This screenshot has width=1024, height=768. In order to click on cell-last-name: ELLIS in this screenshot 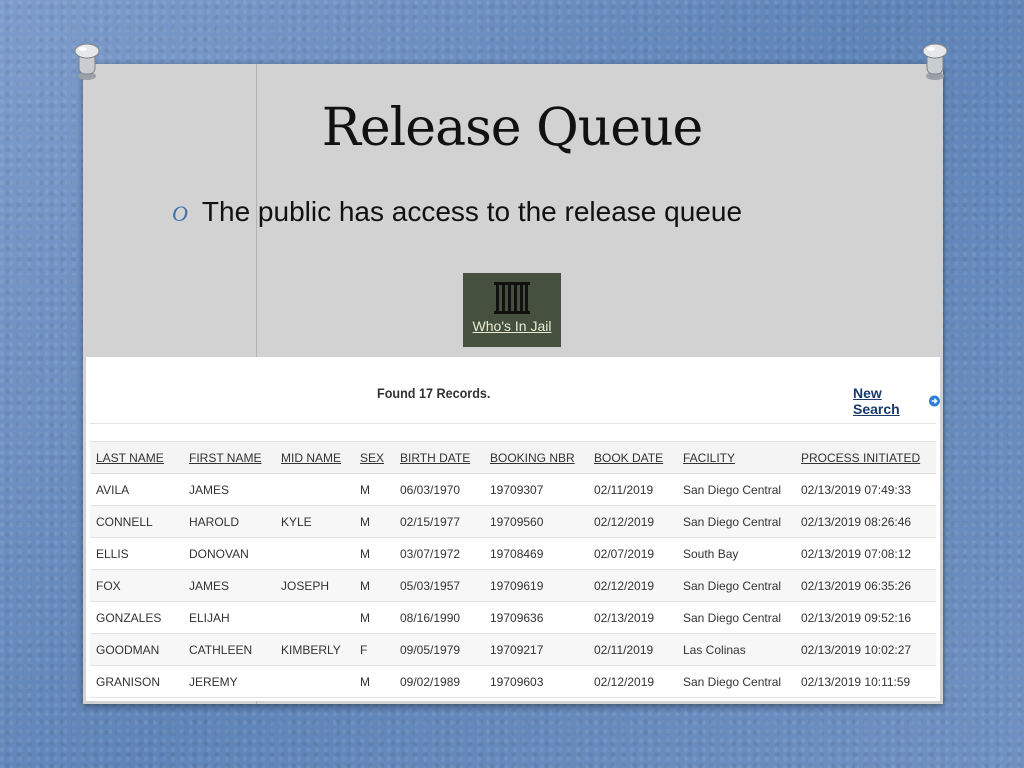, I will do `click(136, 553)`.